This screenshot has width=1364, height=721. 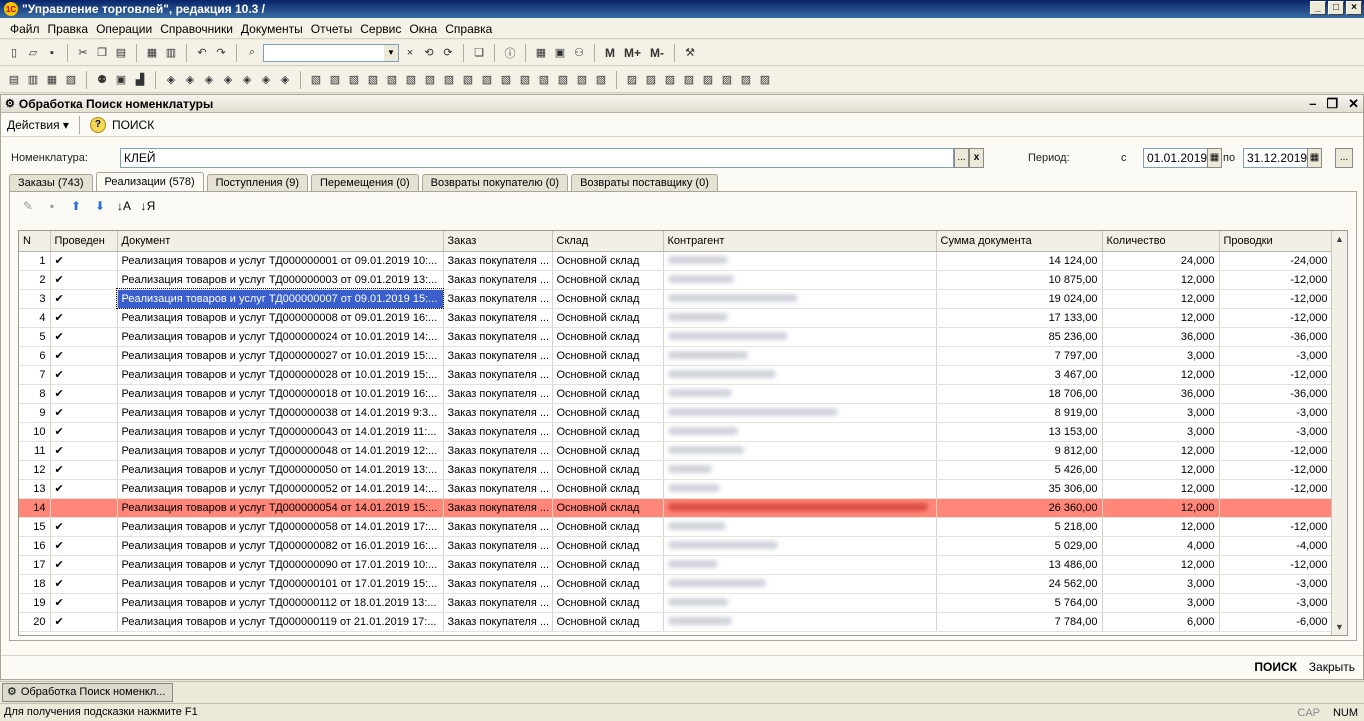 I want to click on menu-edit: Правка, so click(x=68, y=29).